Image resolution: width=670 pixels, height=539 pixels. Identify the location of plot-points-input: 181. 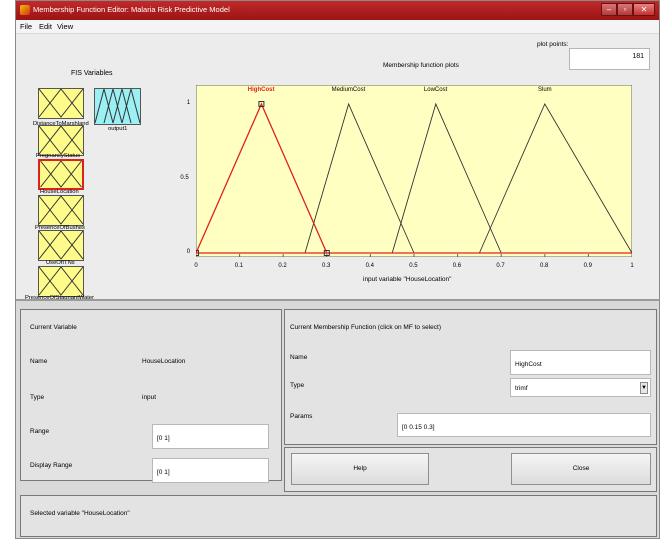
(609, 59).